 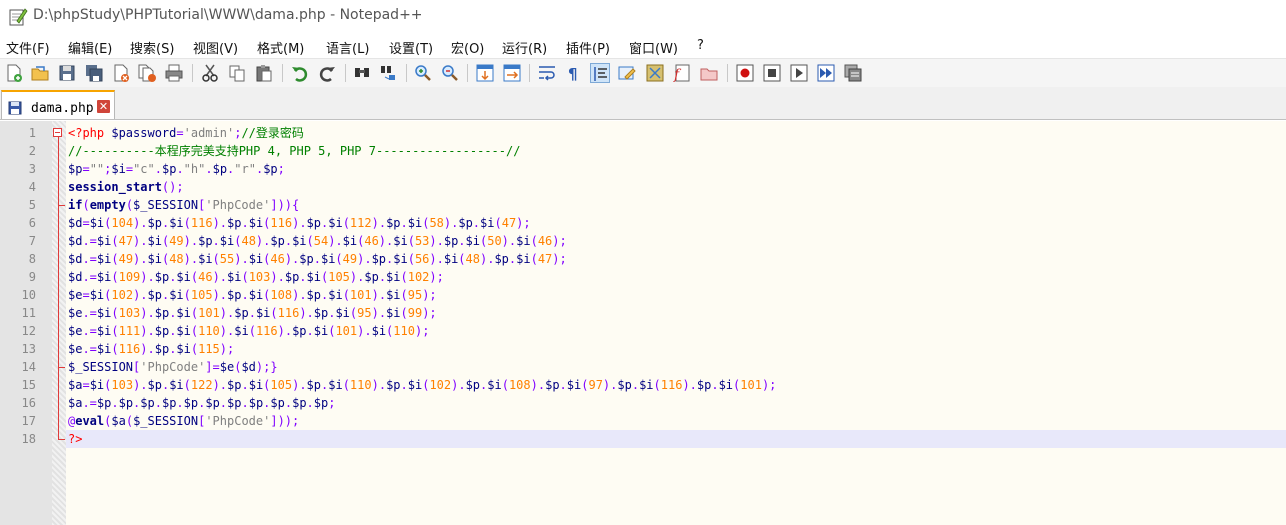 I want to click on code-token: (, so click(x=505, y=385).